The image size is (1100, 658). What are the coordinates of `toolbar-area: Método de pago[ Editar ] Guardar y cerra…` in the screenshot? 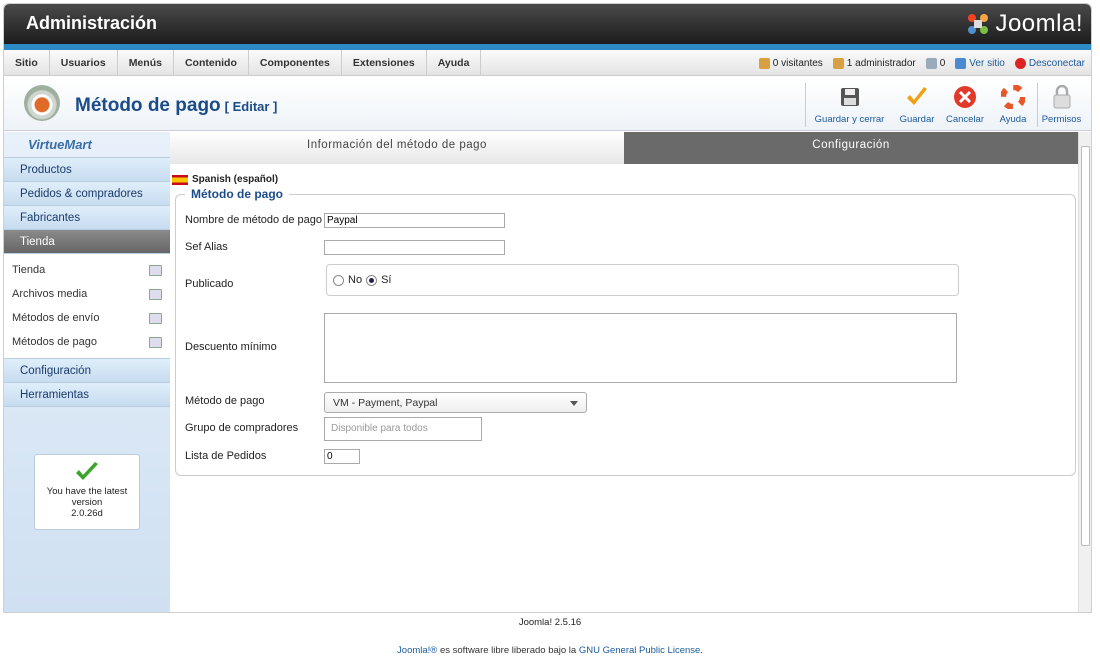 It's located at (547, 104).